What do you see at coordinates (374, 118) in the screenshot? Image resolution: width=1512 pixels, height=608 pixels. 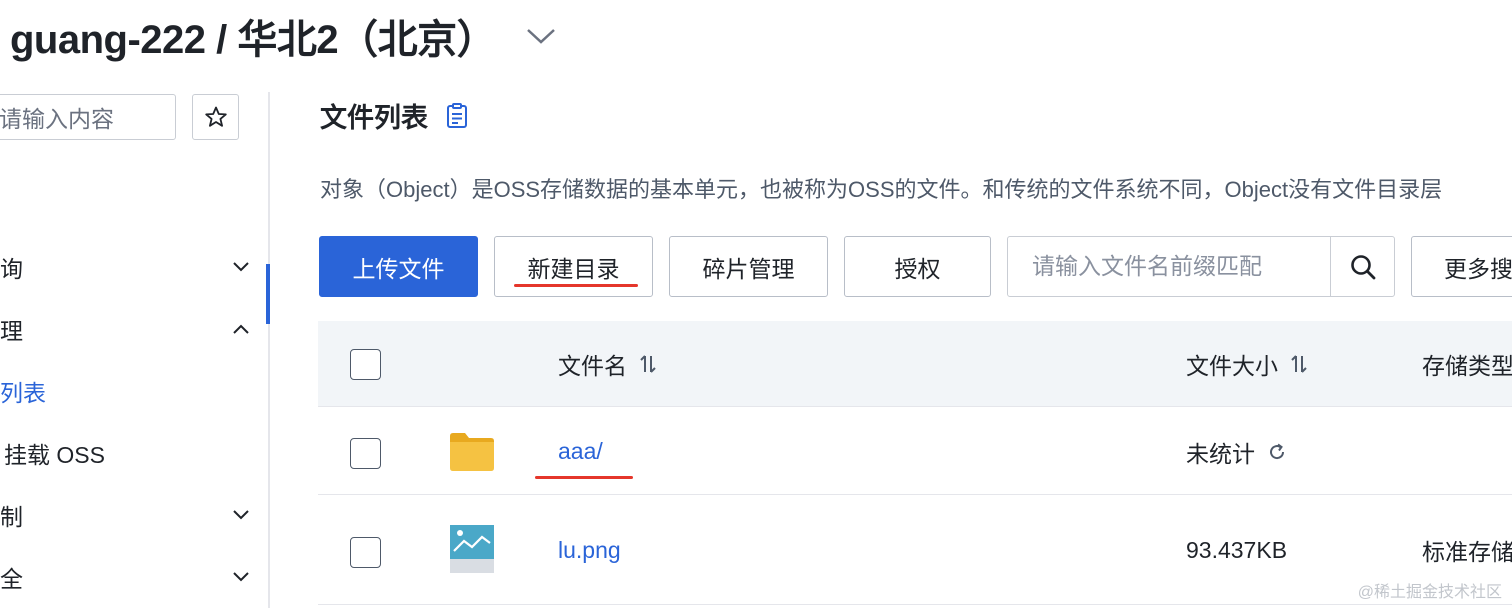 I see `page-title-text: 文件列表` at bounding box center [374, 118].